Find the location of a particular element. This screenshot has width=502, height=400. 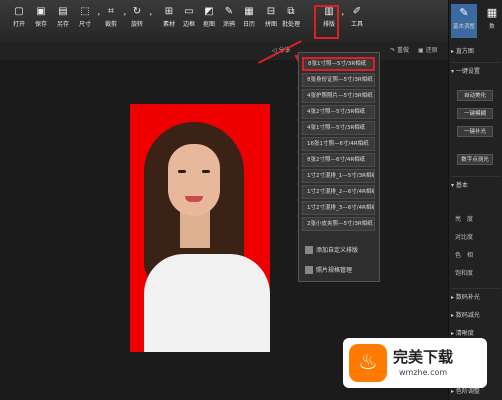

digital-add-header: ▸ 数码补光 is located at coordinates (476, 298).